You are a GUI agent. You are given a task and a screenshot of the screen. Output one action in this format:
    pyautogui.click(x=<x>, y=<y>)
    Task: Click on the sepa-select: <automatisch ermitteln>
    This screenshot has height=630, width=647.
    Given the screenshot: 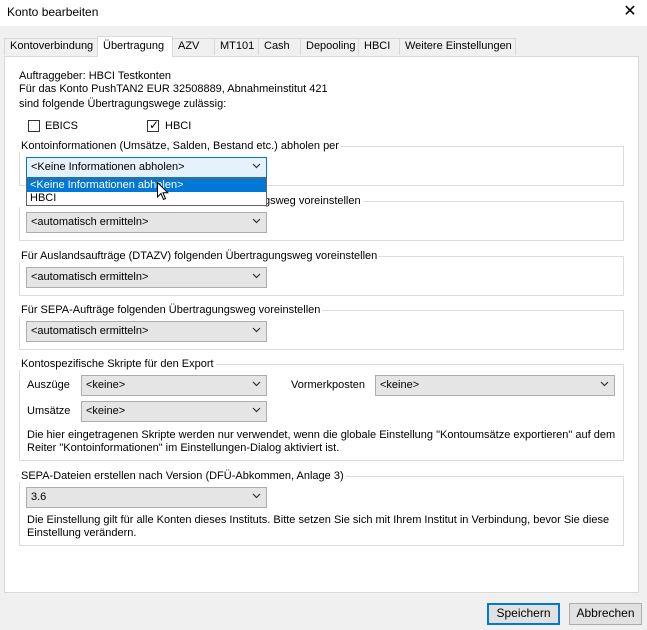 What is the action you would take?
    pyautogui.click(x=146, y=331)
    